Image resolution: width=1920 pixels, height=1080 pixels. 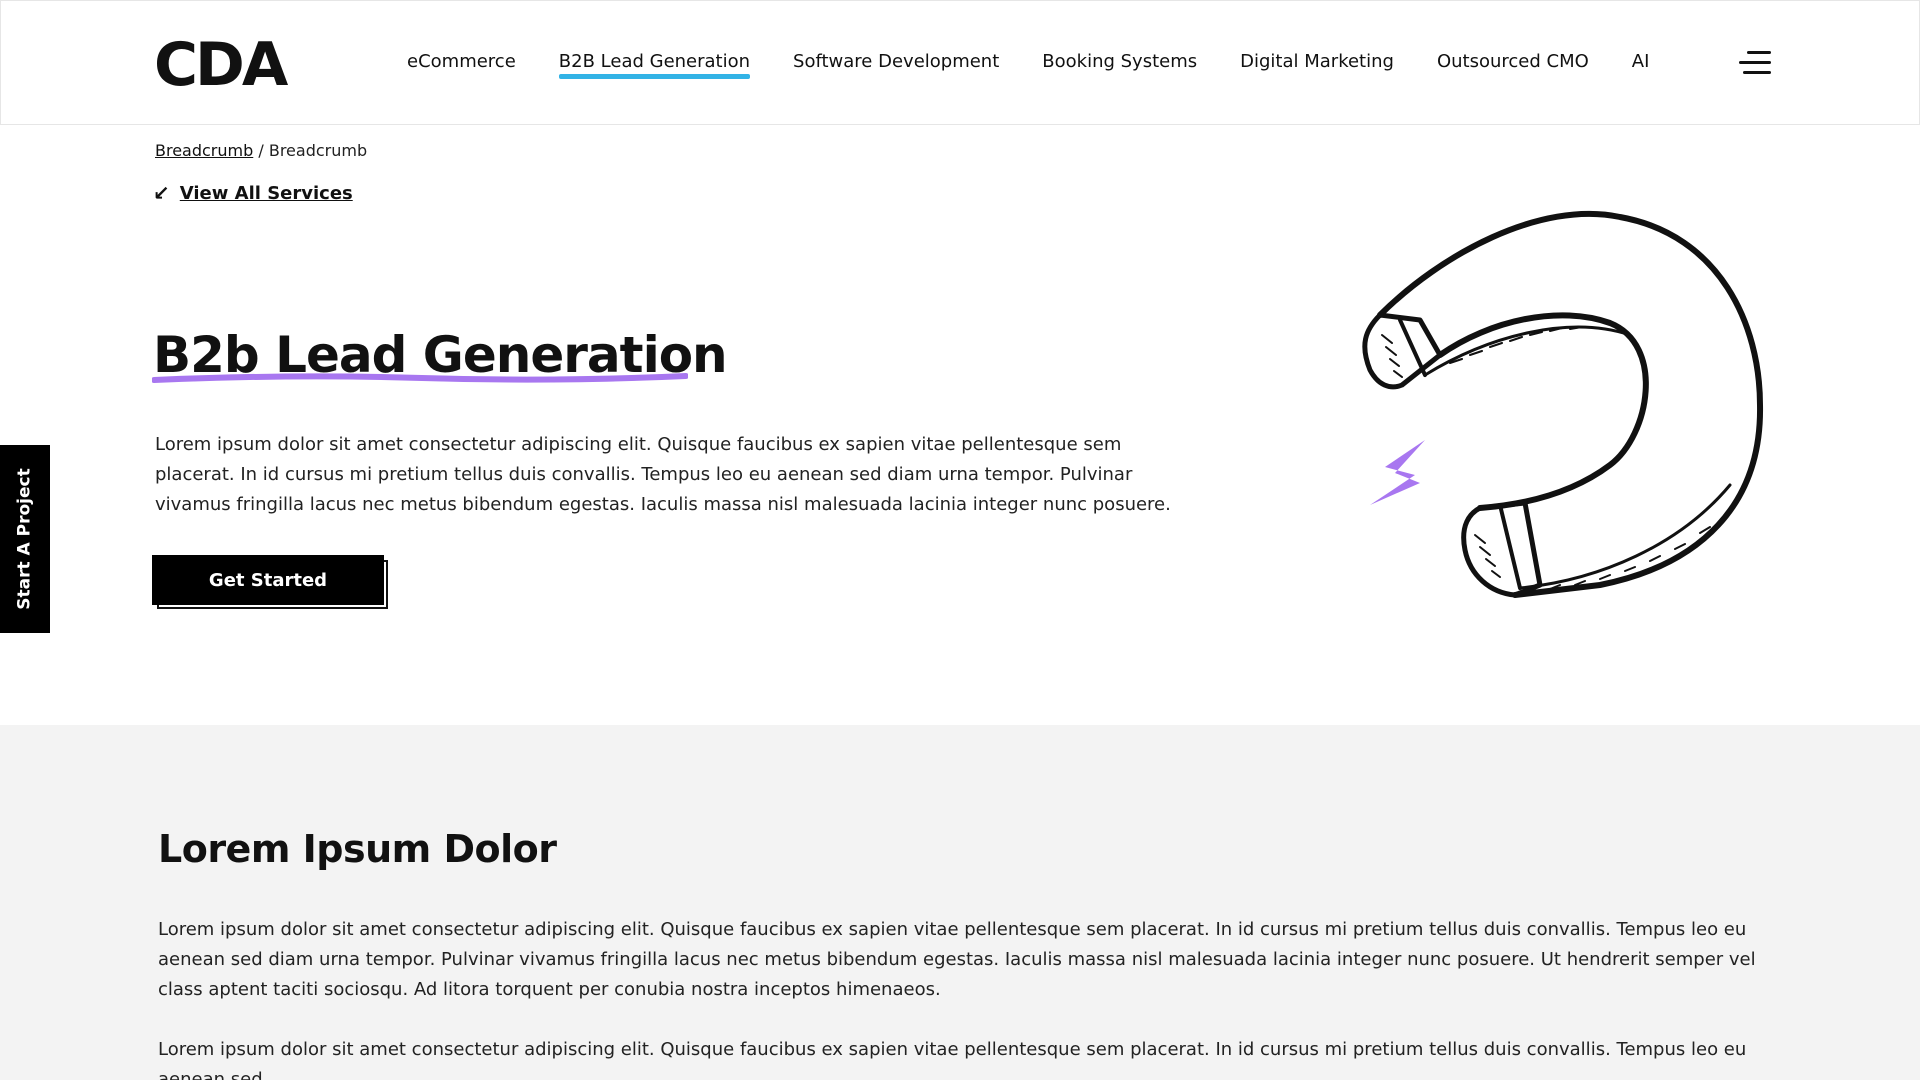 What do you see at coordinates (357, 849) in the screenshot?
I see `section-heading: Lorem Ipsum Dolor` at bounding box center [357, 849].